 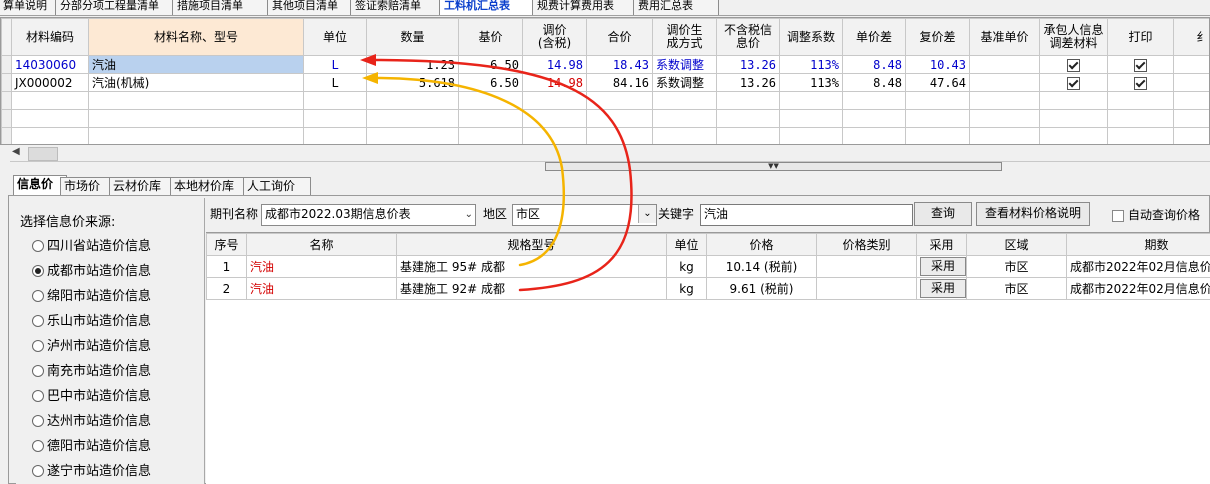 What do you see at coordinates (224, 7) in the screenshot?
I see `tab-measures: 措施项目清单` at bounding box center [224, 7].